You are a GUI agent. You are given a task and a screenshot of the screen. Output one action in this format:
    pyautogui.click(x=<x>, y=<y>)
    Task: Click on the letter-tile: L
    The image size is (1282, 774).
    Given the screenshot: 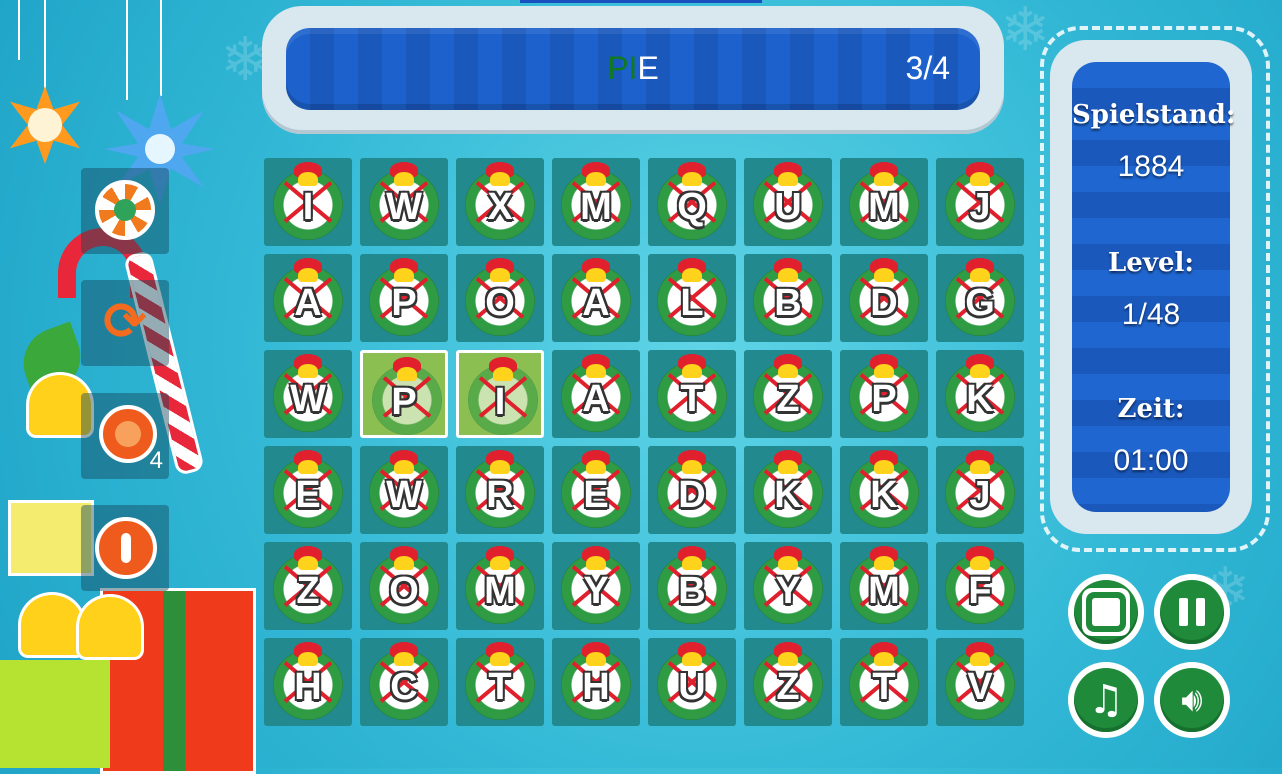 What is the action you would take?
    pyautogui.click(x=692, y=298)
    